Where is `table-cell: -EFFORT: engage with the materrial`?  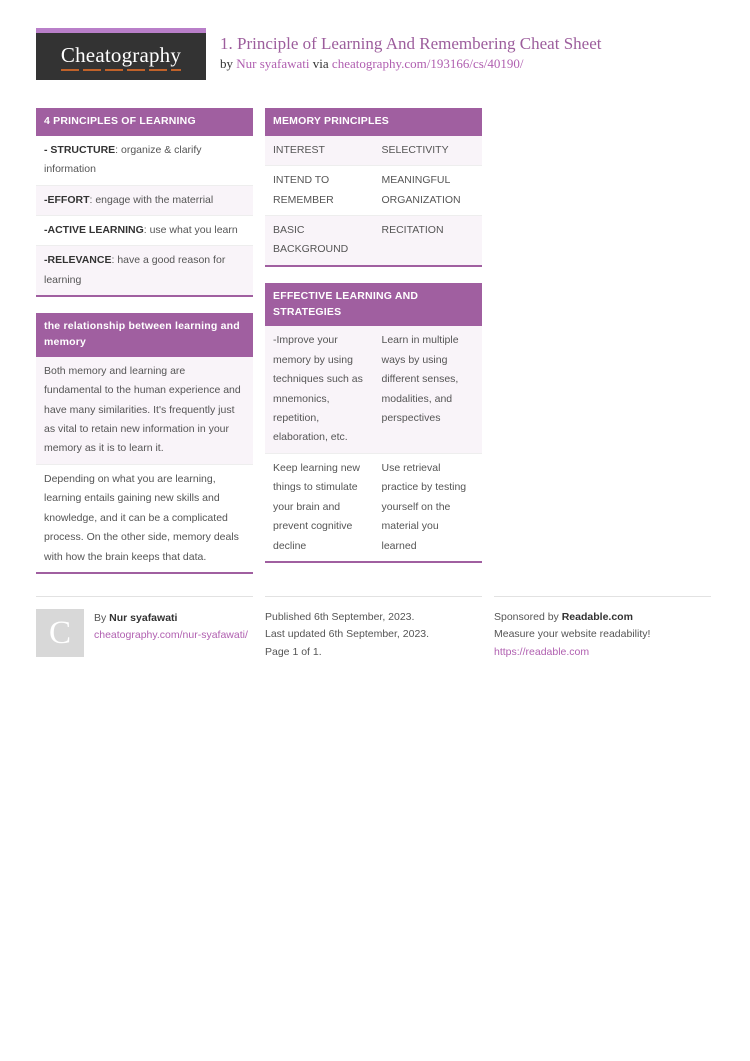
table-cell: -EFFORT: engage with the materrial is located at coordinates (144, 200).